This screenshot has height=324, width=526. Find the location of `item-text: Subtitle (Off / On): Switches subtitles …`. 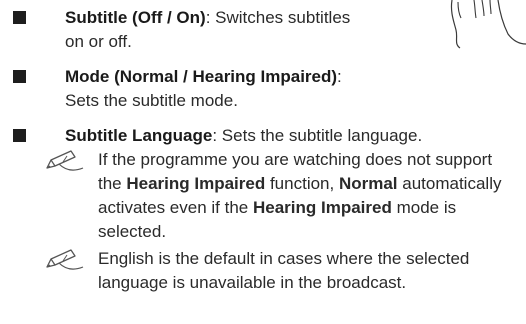

item-text: Subtitle (Off / On): Switches subtitles … is located at coordinates (255, 30).